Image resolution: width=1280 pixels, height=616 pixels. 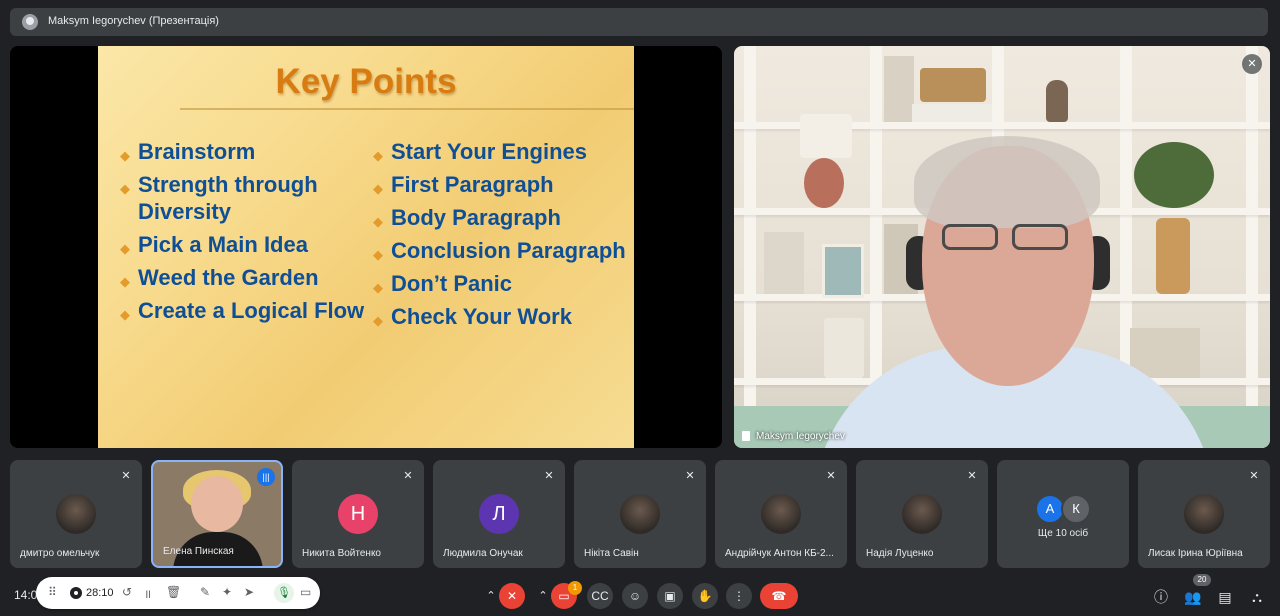 What do you see at coordinates (1161, 597) in the screenshot?
I see `info-icon: ⓘ` at bounding box center [1161, 597].